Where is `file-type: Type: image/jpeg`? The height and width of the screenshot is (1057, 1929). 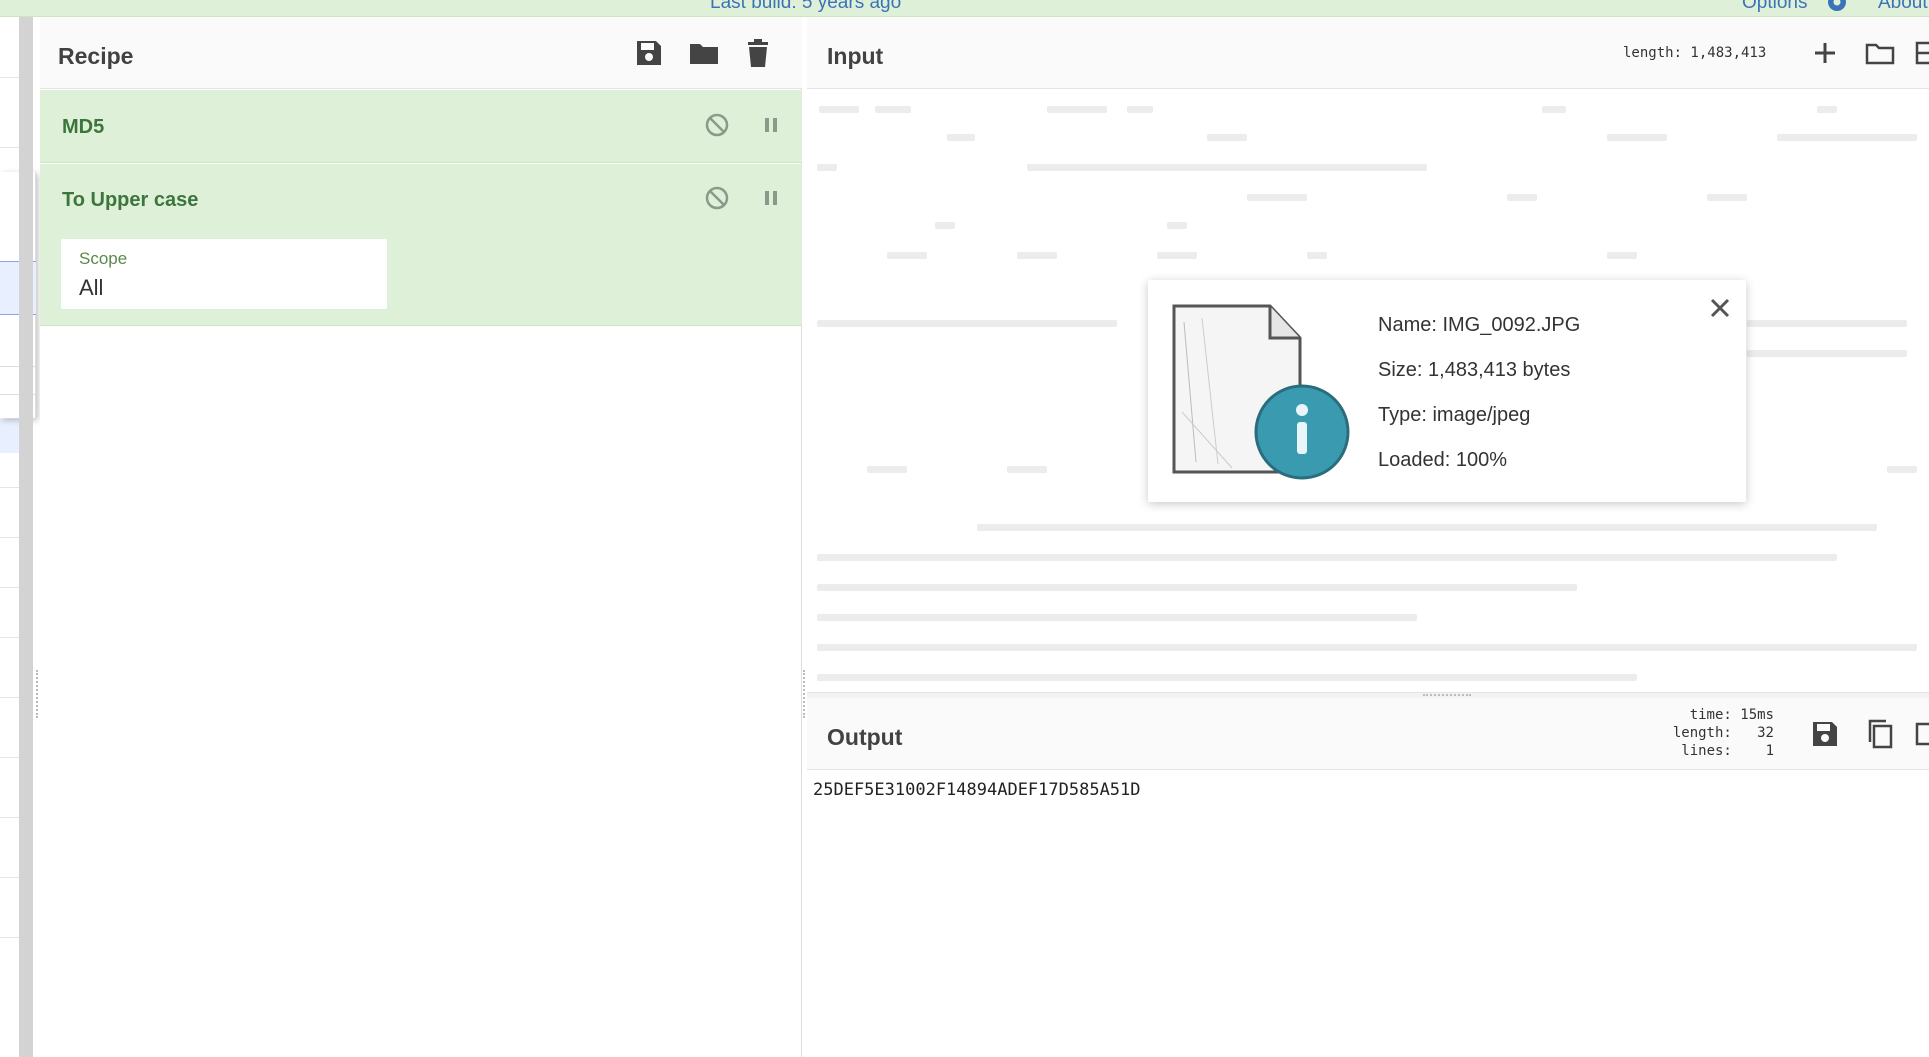
file-type: Type: image/jpeg is located at coordinates (1454, 415).